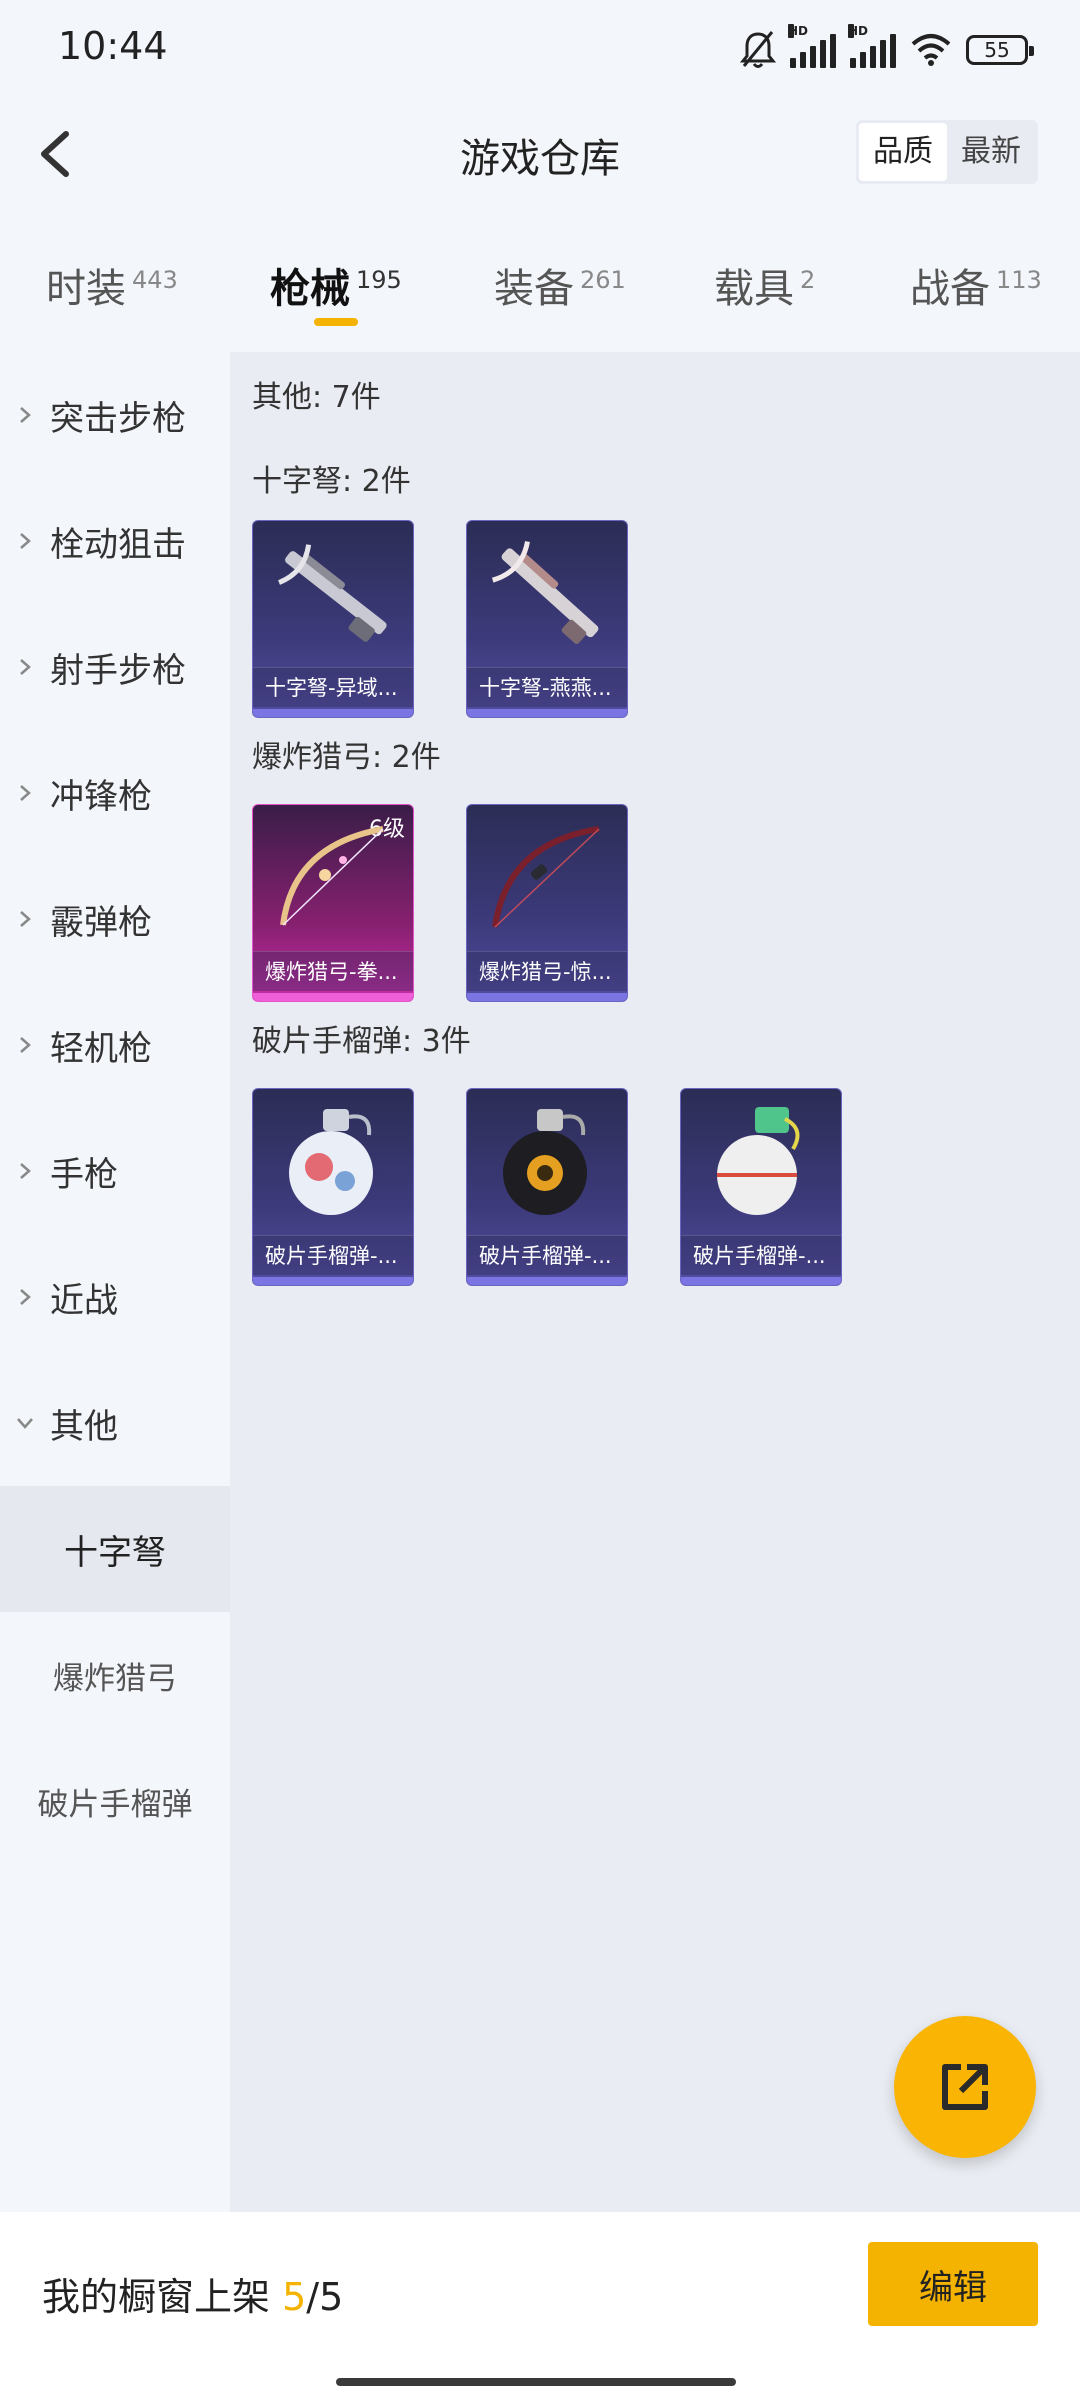  Describe the element at coordinates (758, 49) in the screenshot. I see `bell-mute-icon` at that location.